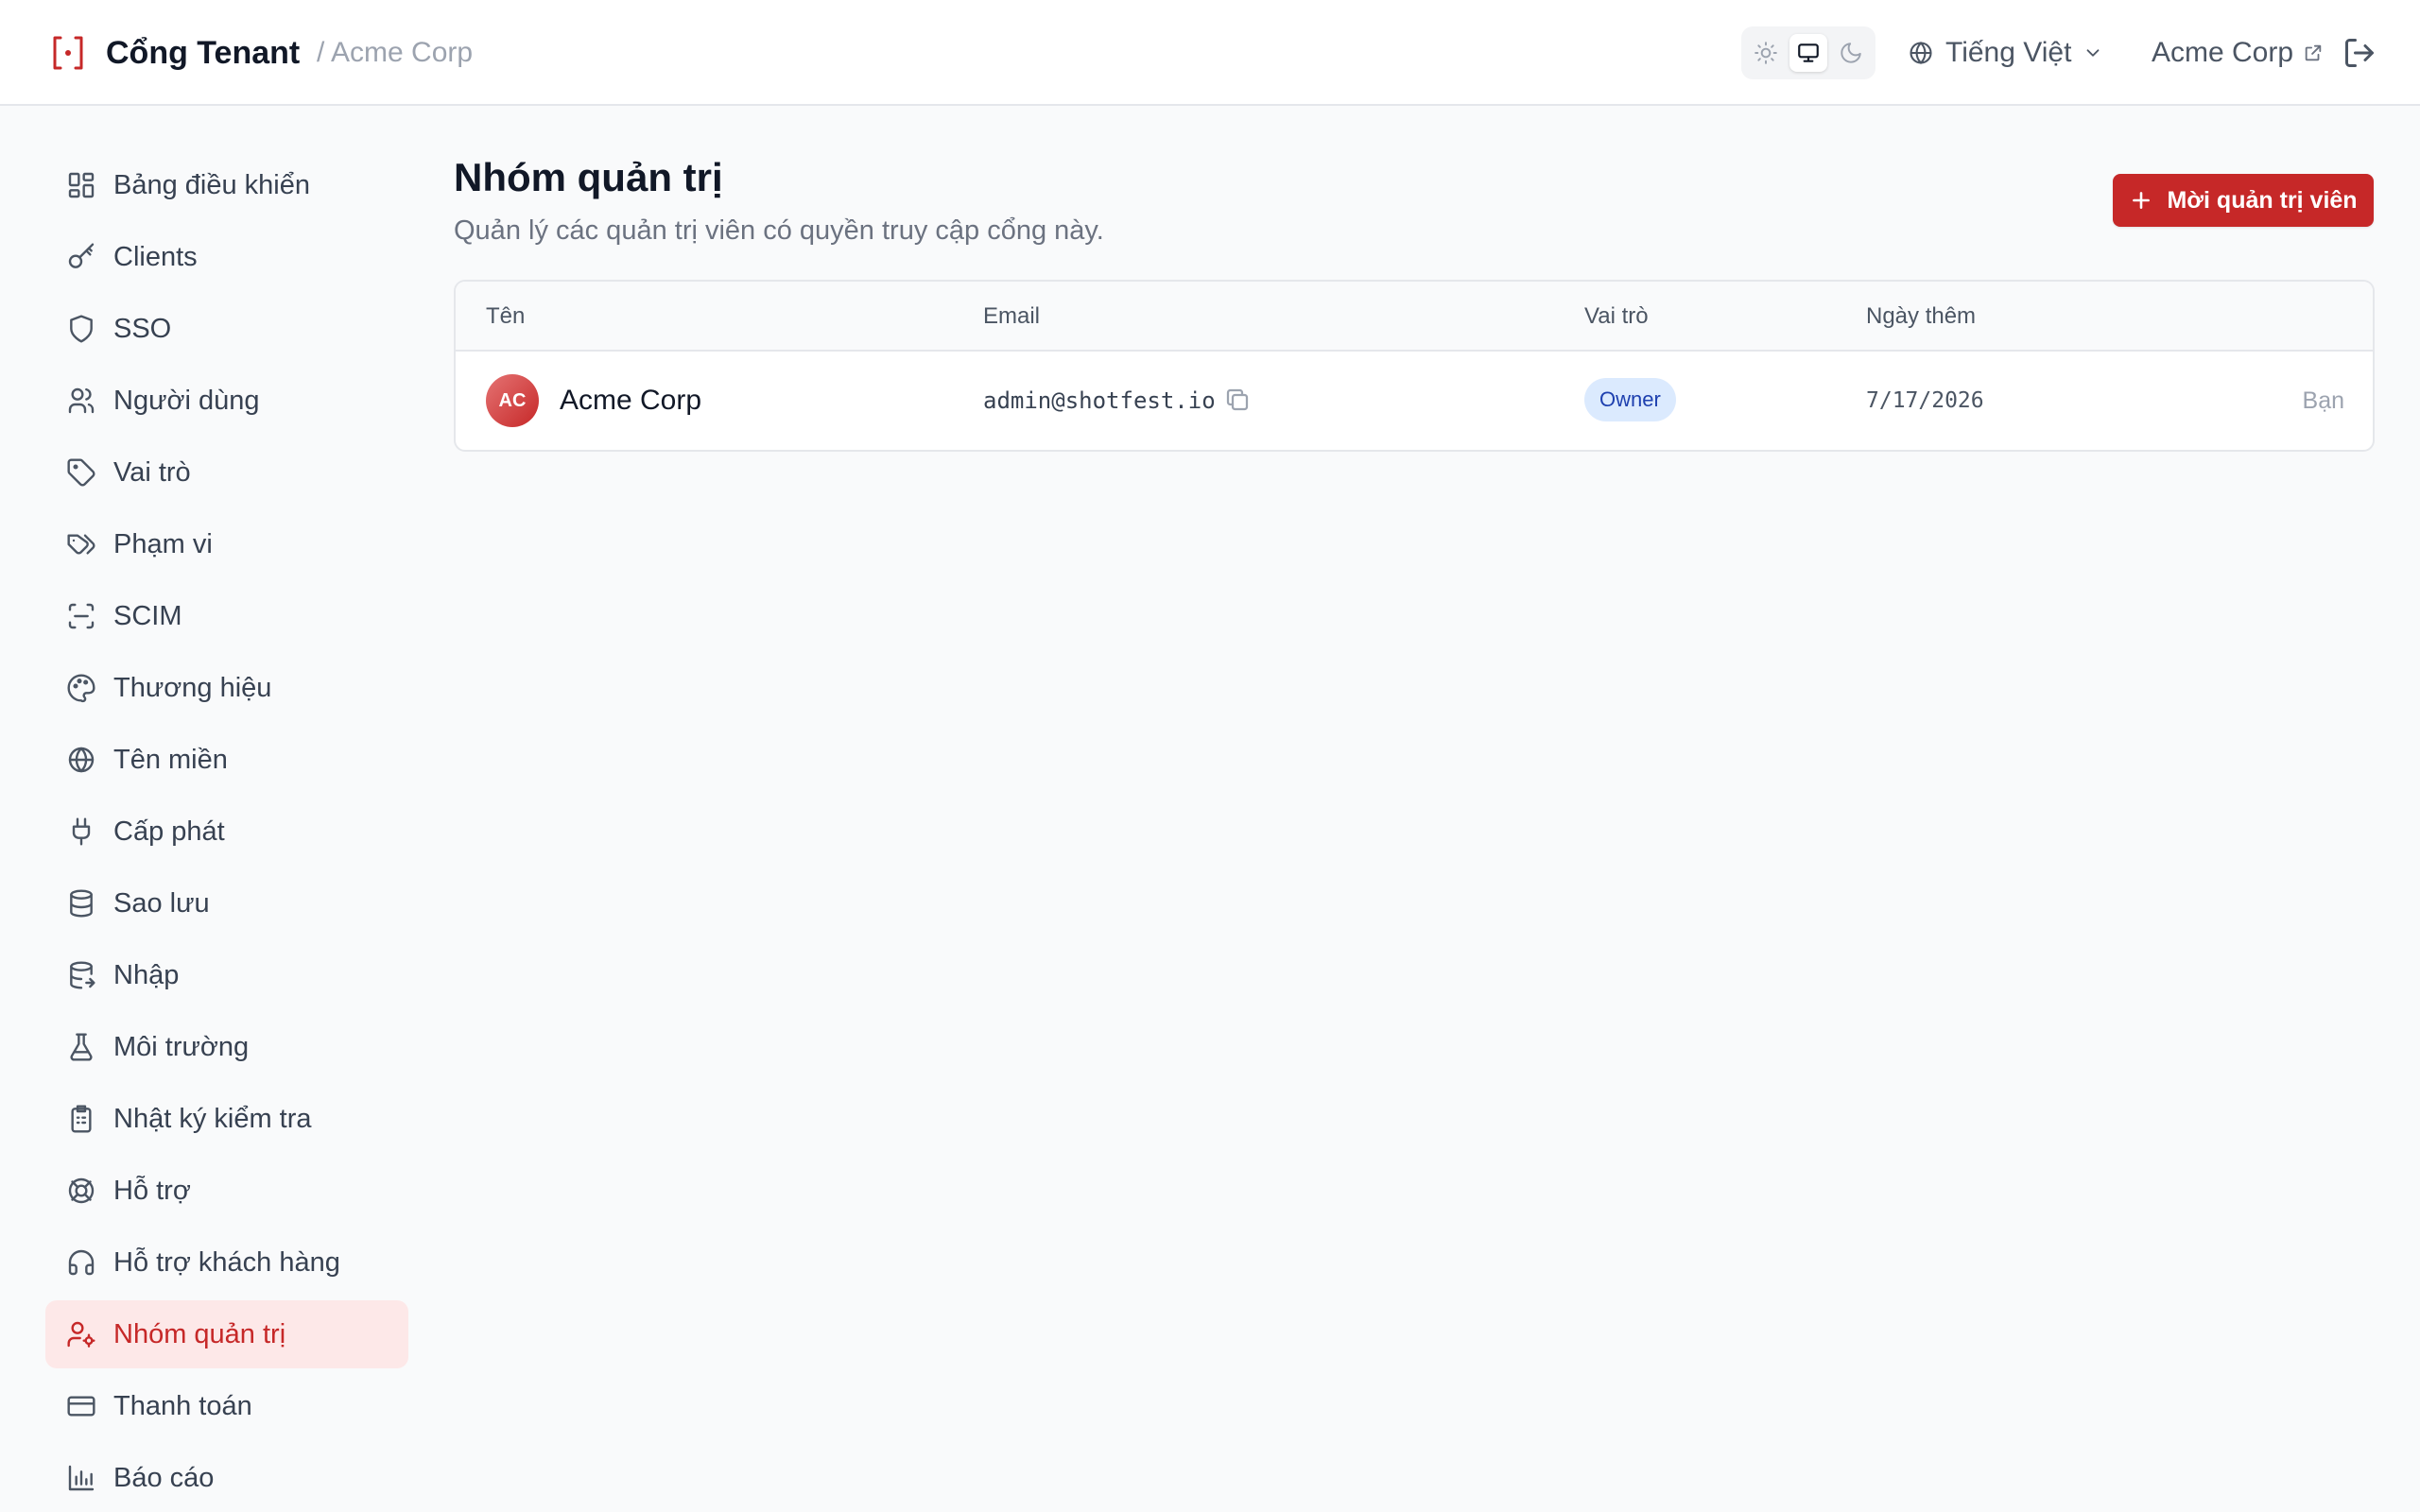 The image size is (2420, 1512). Describe the element at coordinates (1238, 400) in the screenshot. I see `copy-icon` at that location.